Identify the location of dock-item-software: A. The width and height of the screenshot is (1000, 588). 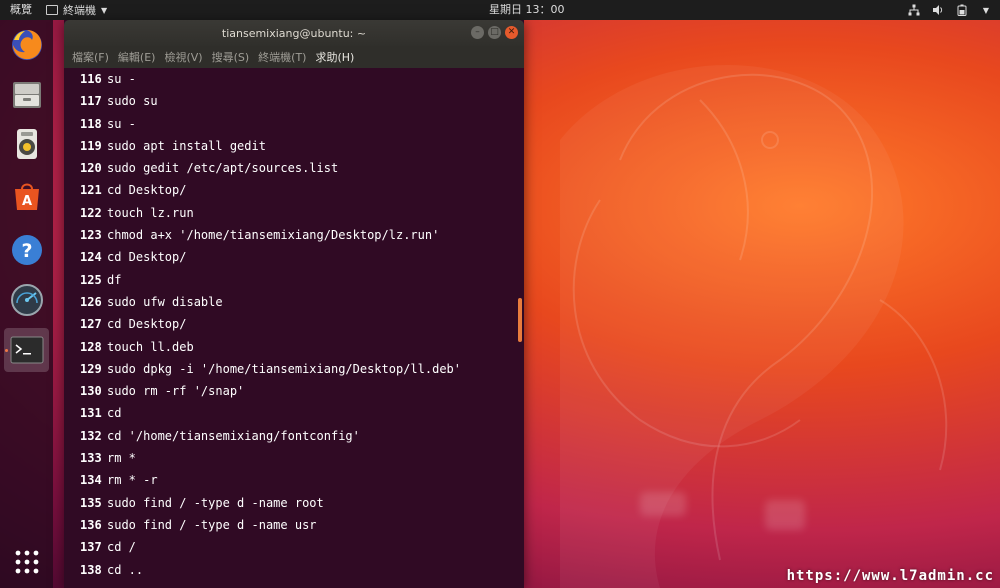
(26, 195).